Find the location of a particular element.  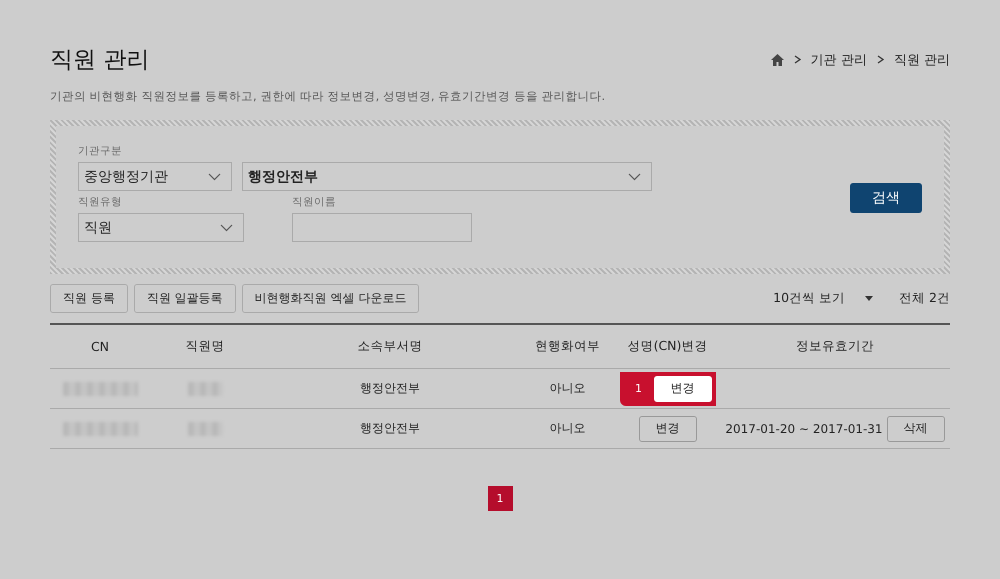

field-label: 기관구분 is located at coordinates (100, 151).